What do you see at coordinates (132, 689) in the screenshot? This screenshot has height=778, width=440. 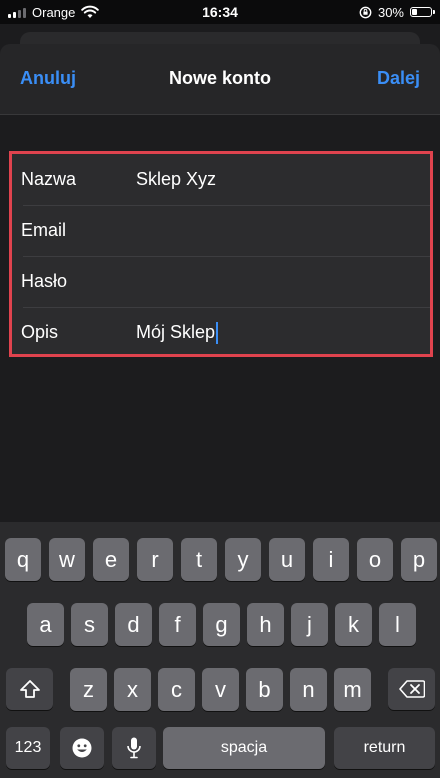 I see `key-x: x` at bounding box center [132, 689].